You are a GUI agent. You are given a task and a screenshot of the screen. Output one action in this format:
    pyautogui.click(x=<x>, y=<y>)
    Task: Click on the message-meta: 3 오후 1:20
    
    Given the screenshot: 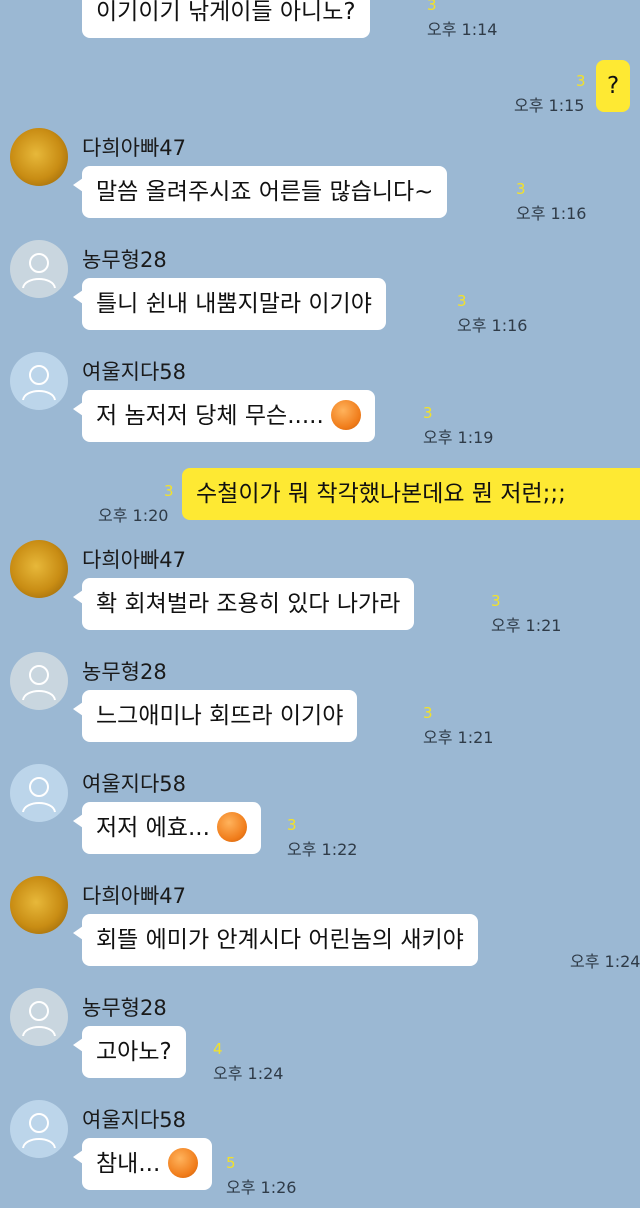 What is the action you would take?
    pyautogui.click(x=136, y=504)
    